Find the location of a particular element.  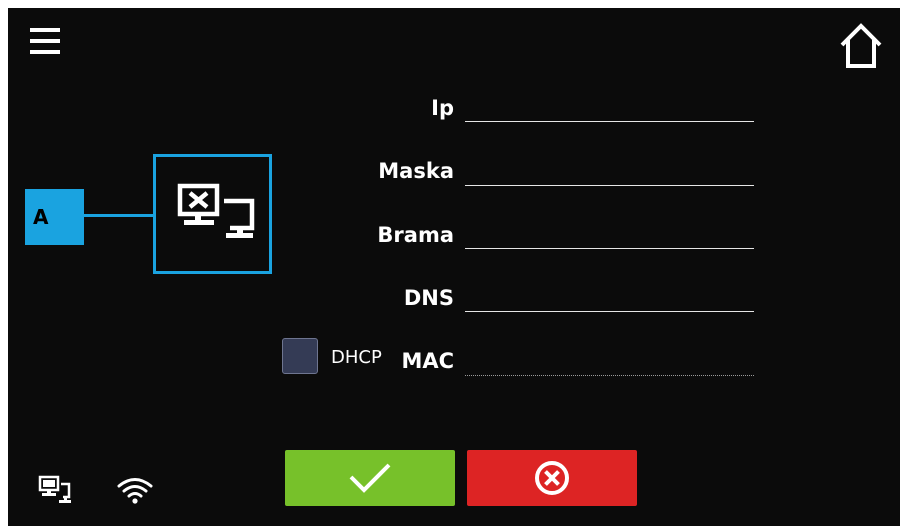

lan-icon is located at coordinates (55, 490).